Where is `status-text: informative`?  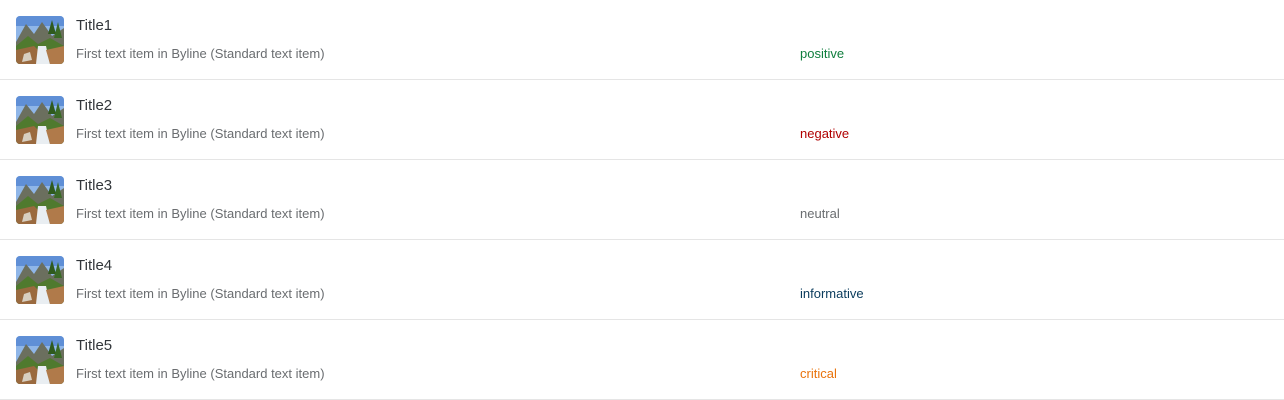 status-text: informative is located at coordinates (832, 293).